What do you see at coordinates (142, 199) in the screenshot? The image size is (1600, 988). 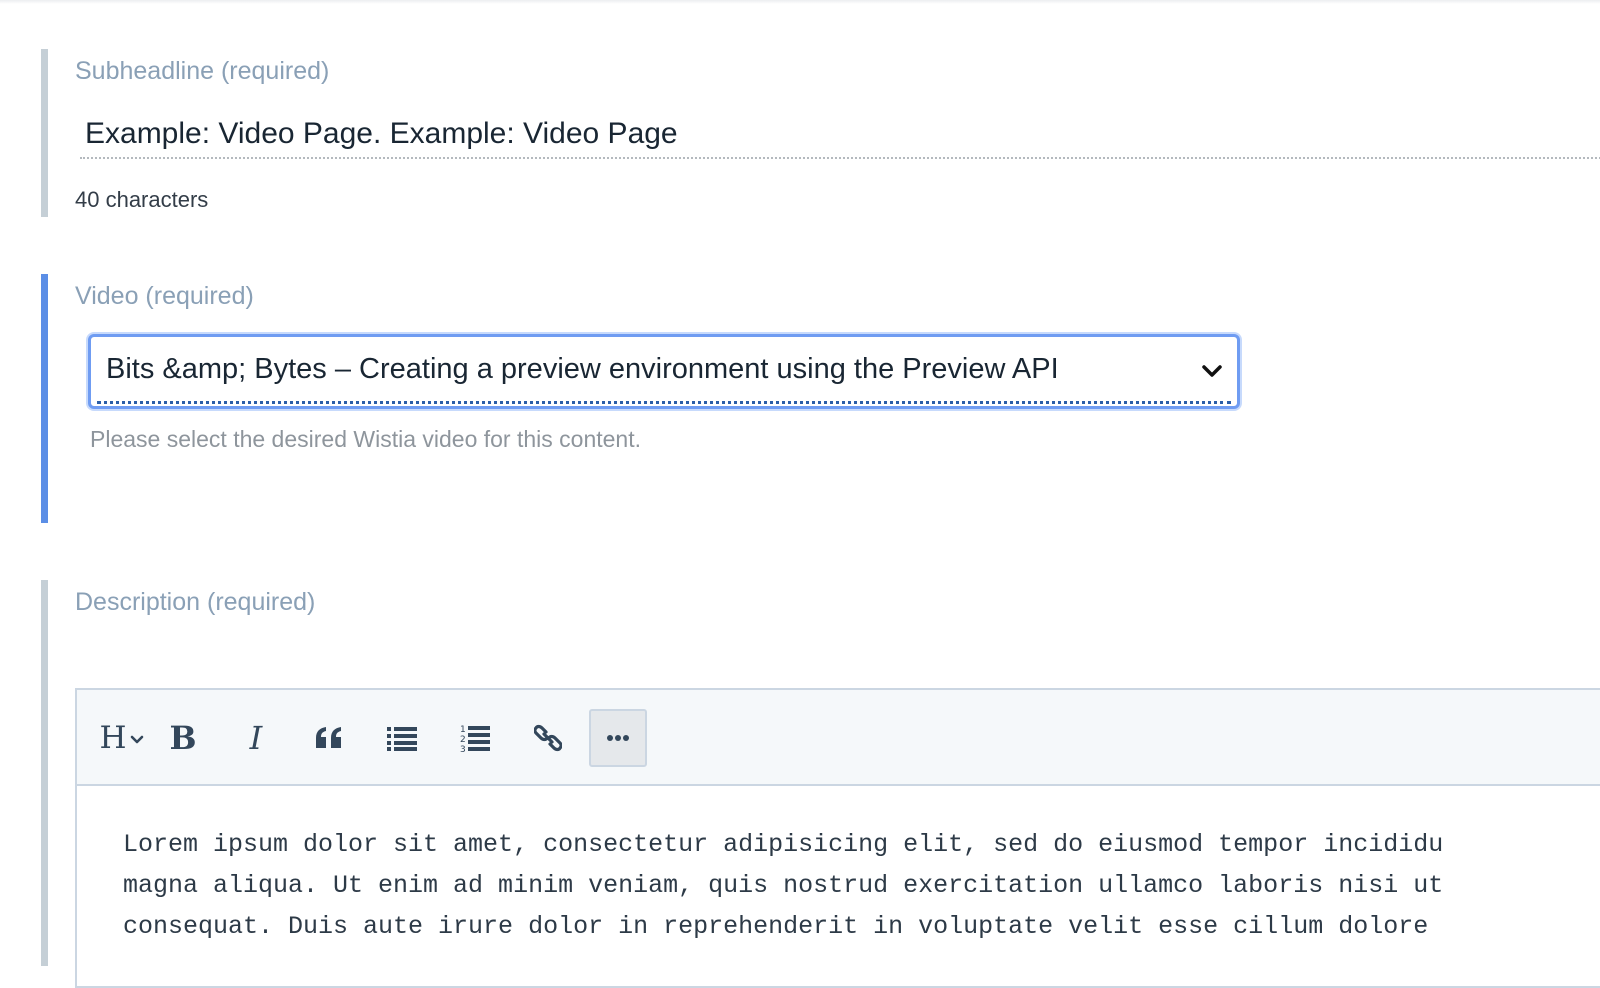 I see `character-count: 40 characters` at bounding box center [142, 199].